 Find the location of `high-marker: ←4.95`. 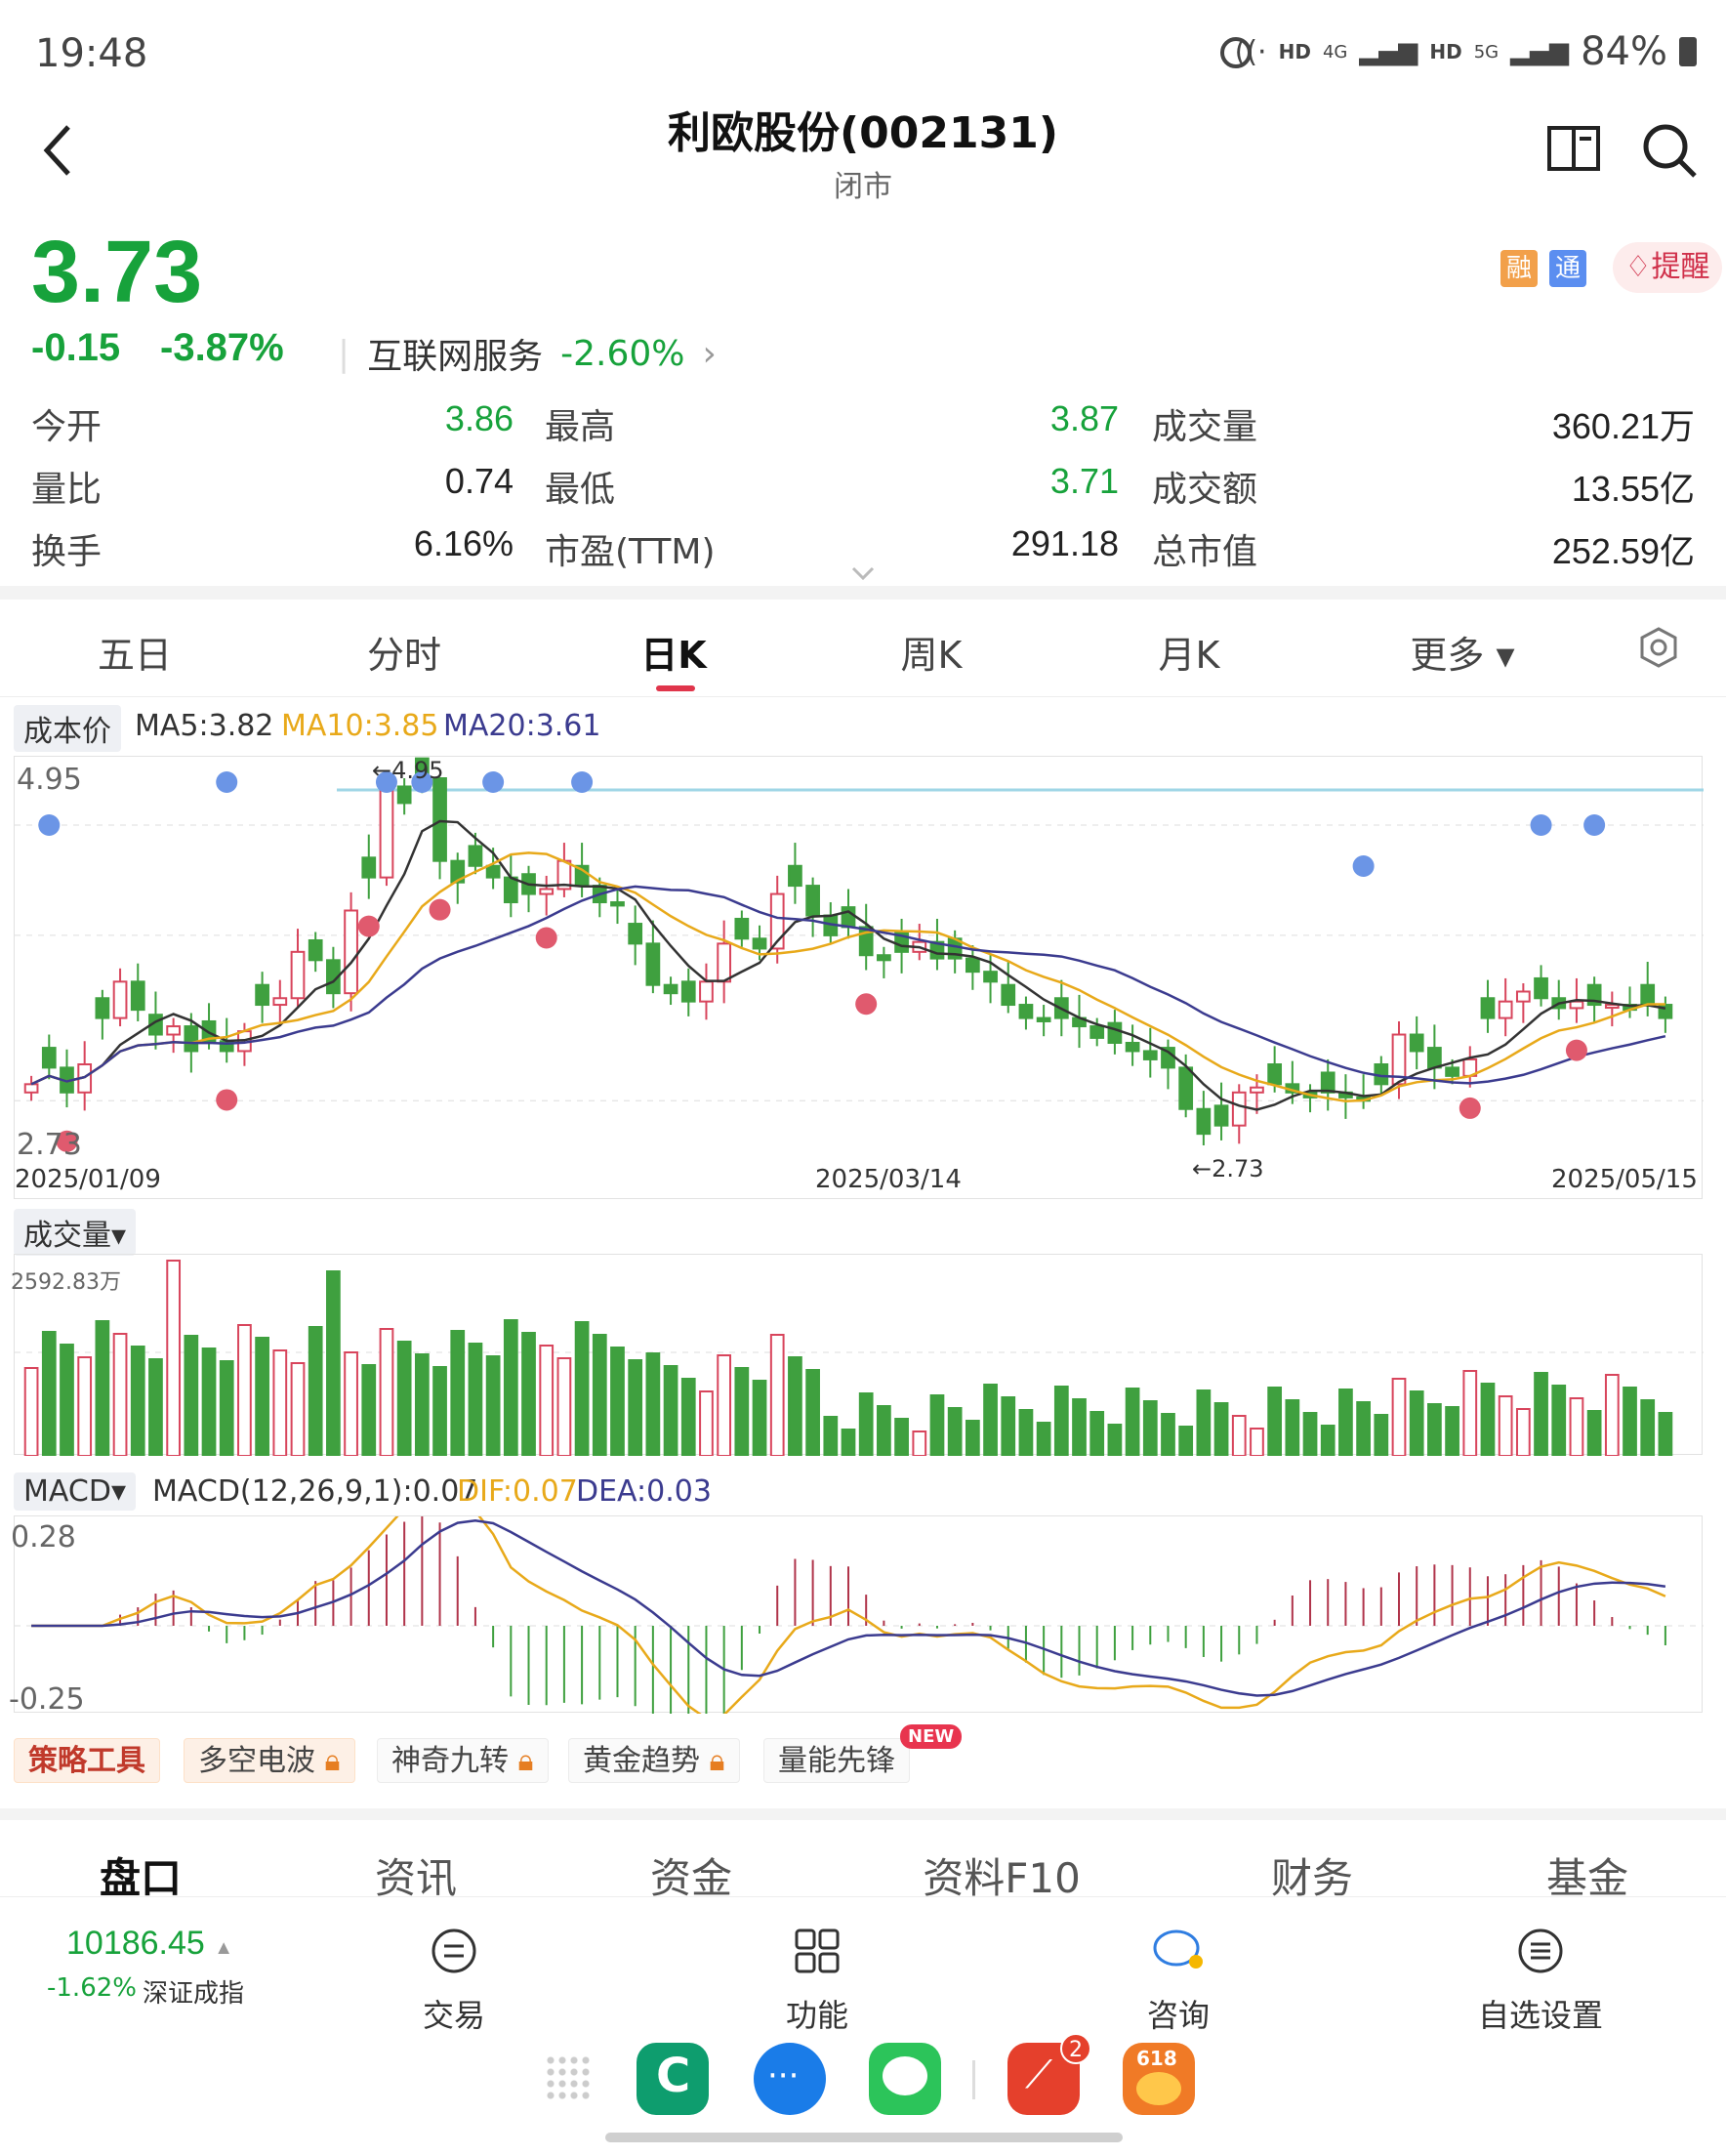

high-marker: ←4.95 is located at coordinates (408, 771).